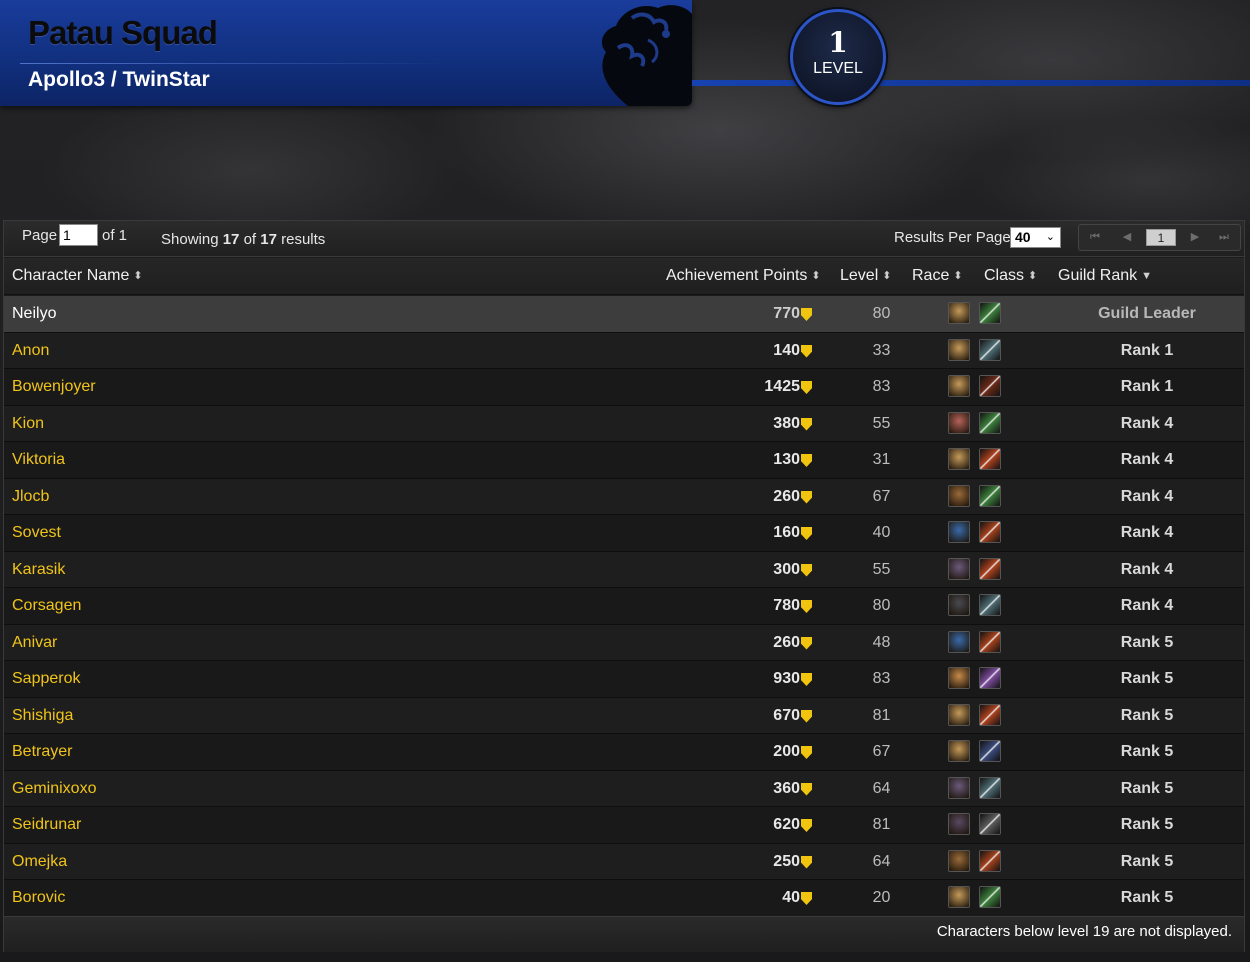 Image resolution: width=1250 pixels, height=962 pixels. I want to click on last-page-button: ⏭, so click(1224, 237).